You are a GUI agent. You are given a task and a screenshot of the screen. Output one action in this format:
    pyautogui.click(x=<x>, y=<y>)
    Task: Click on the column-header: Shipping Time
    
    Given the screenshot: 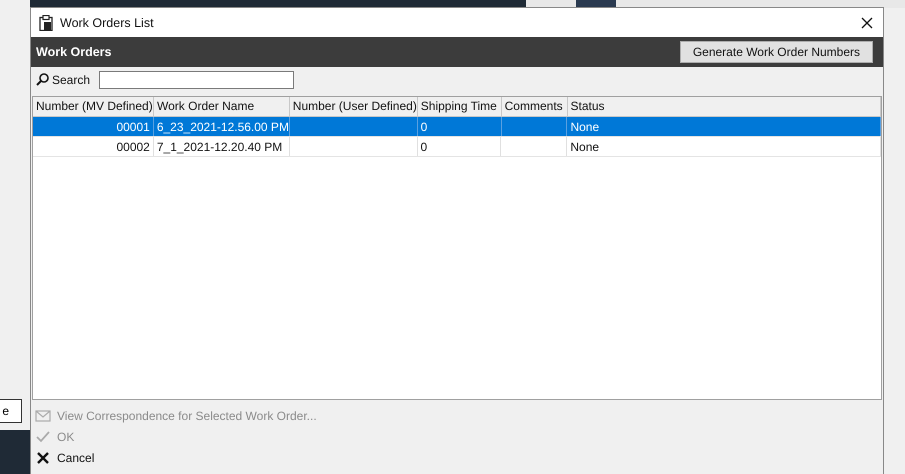 What is the action you would take?
    pyautogui.click(x=460, y=106)
    